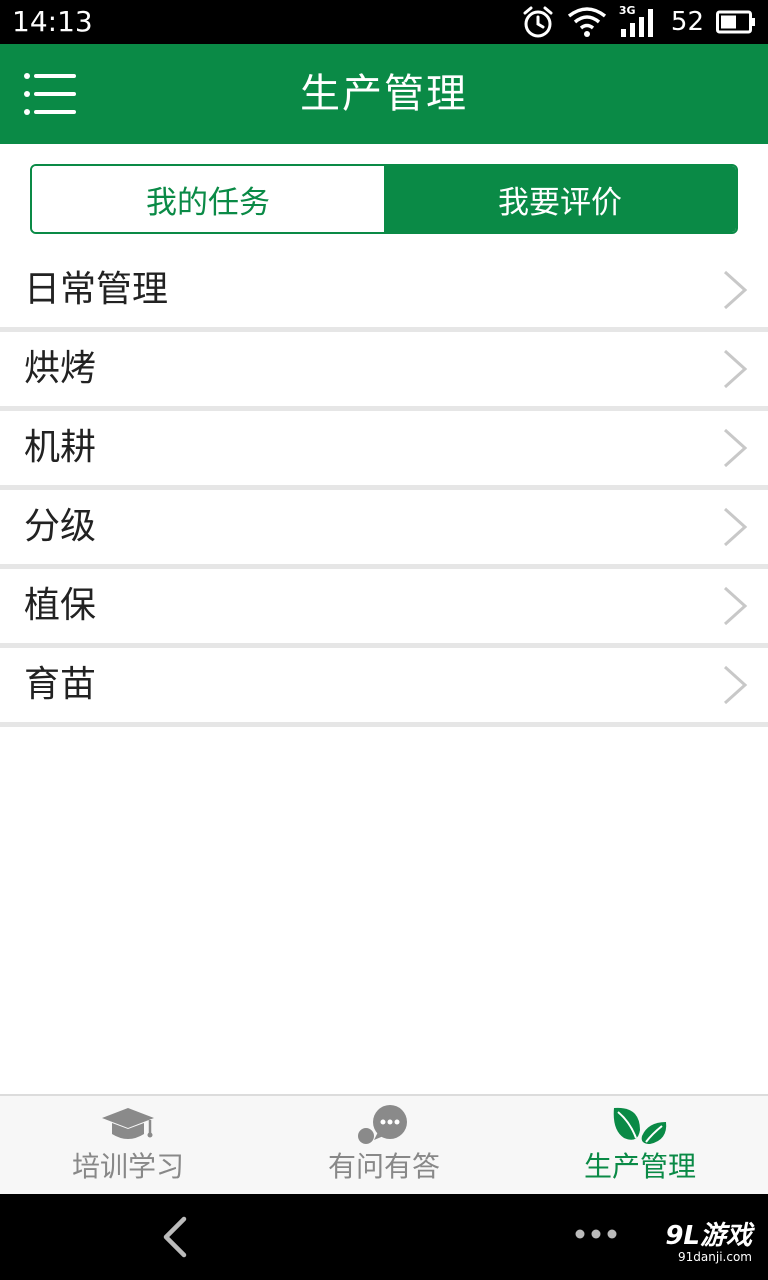 Image resolution: width=768 pixels, height=1280 pixels. What do you see at coordinates (382, 1124) in the screenshot?
I see `chat-bubble-icon` at bounding box center [382, 1124].